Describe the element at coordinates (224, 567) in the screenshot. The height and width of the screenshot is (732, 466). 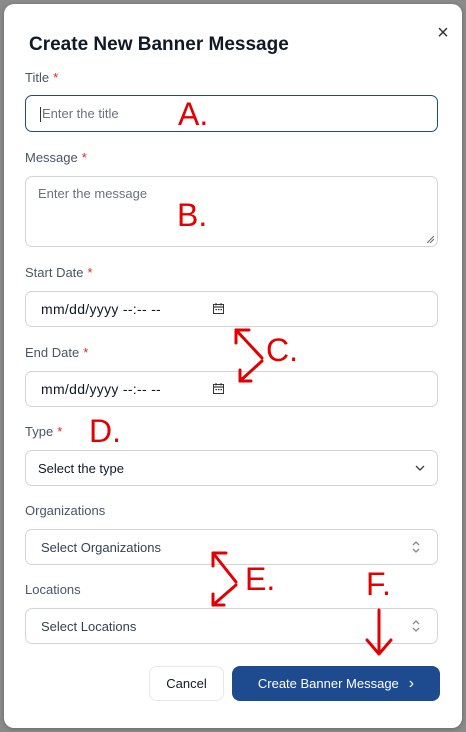
I see `arrow-e-up` at that location.